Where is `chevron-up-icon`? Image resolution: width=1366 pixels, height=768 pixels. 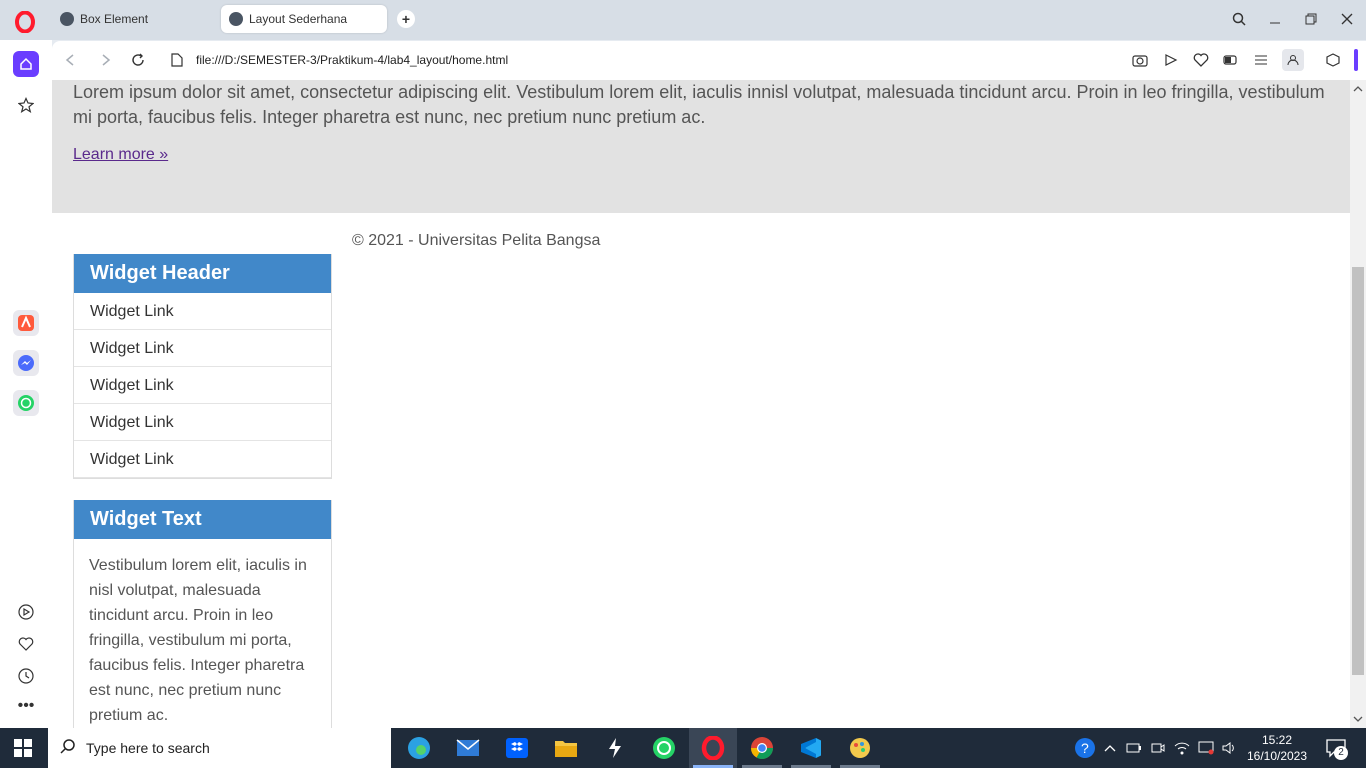 chevron-up-icon is located at coordinates (1110, 748).